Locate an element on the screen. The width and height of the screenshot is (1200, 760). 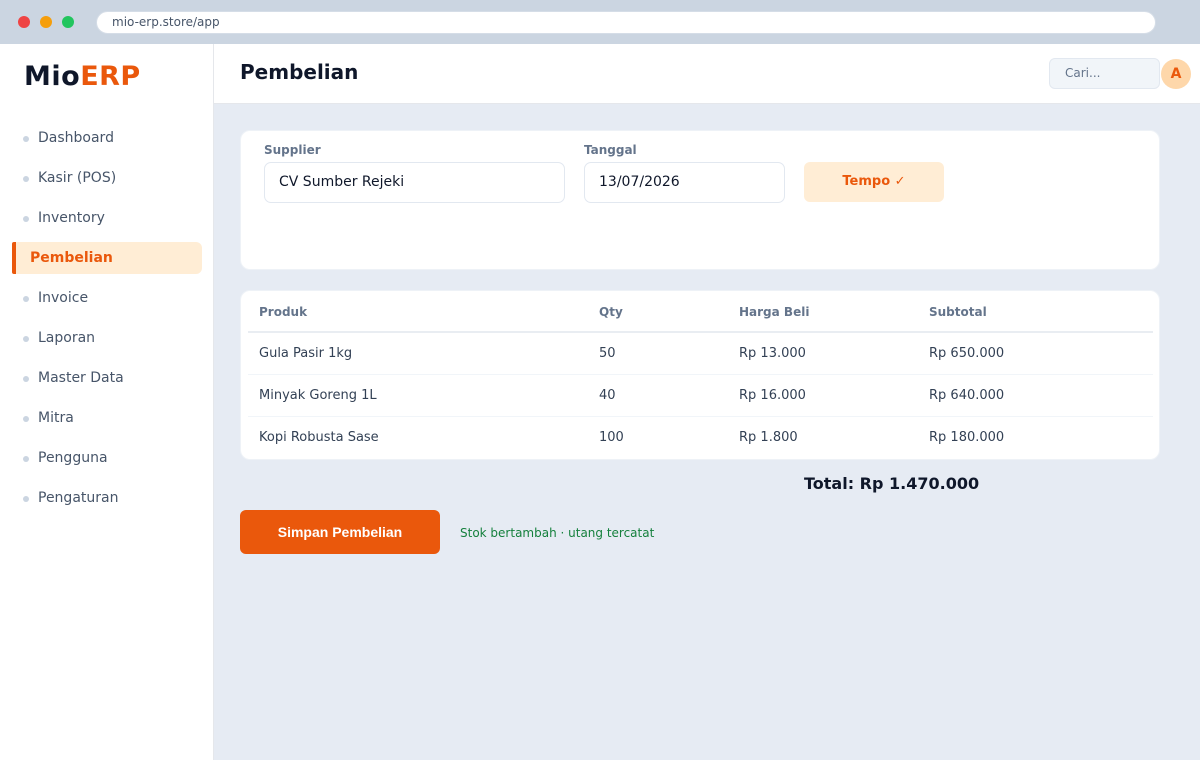
cell-qty: 100 is located at coordinates (611, 437).